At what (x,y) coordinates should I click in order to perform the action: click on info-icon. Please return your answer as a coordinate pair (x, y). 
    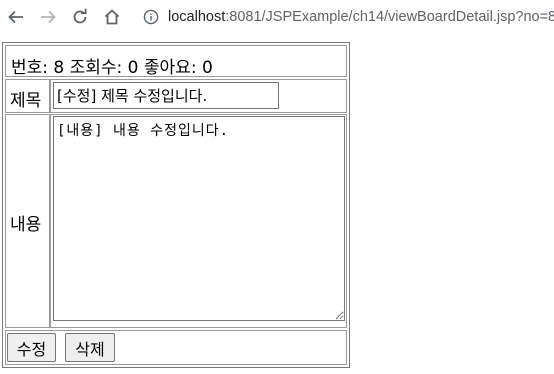
    Looking at the image, I should click on (151, 17).